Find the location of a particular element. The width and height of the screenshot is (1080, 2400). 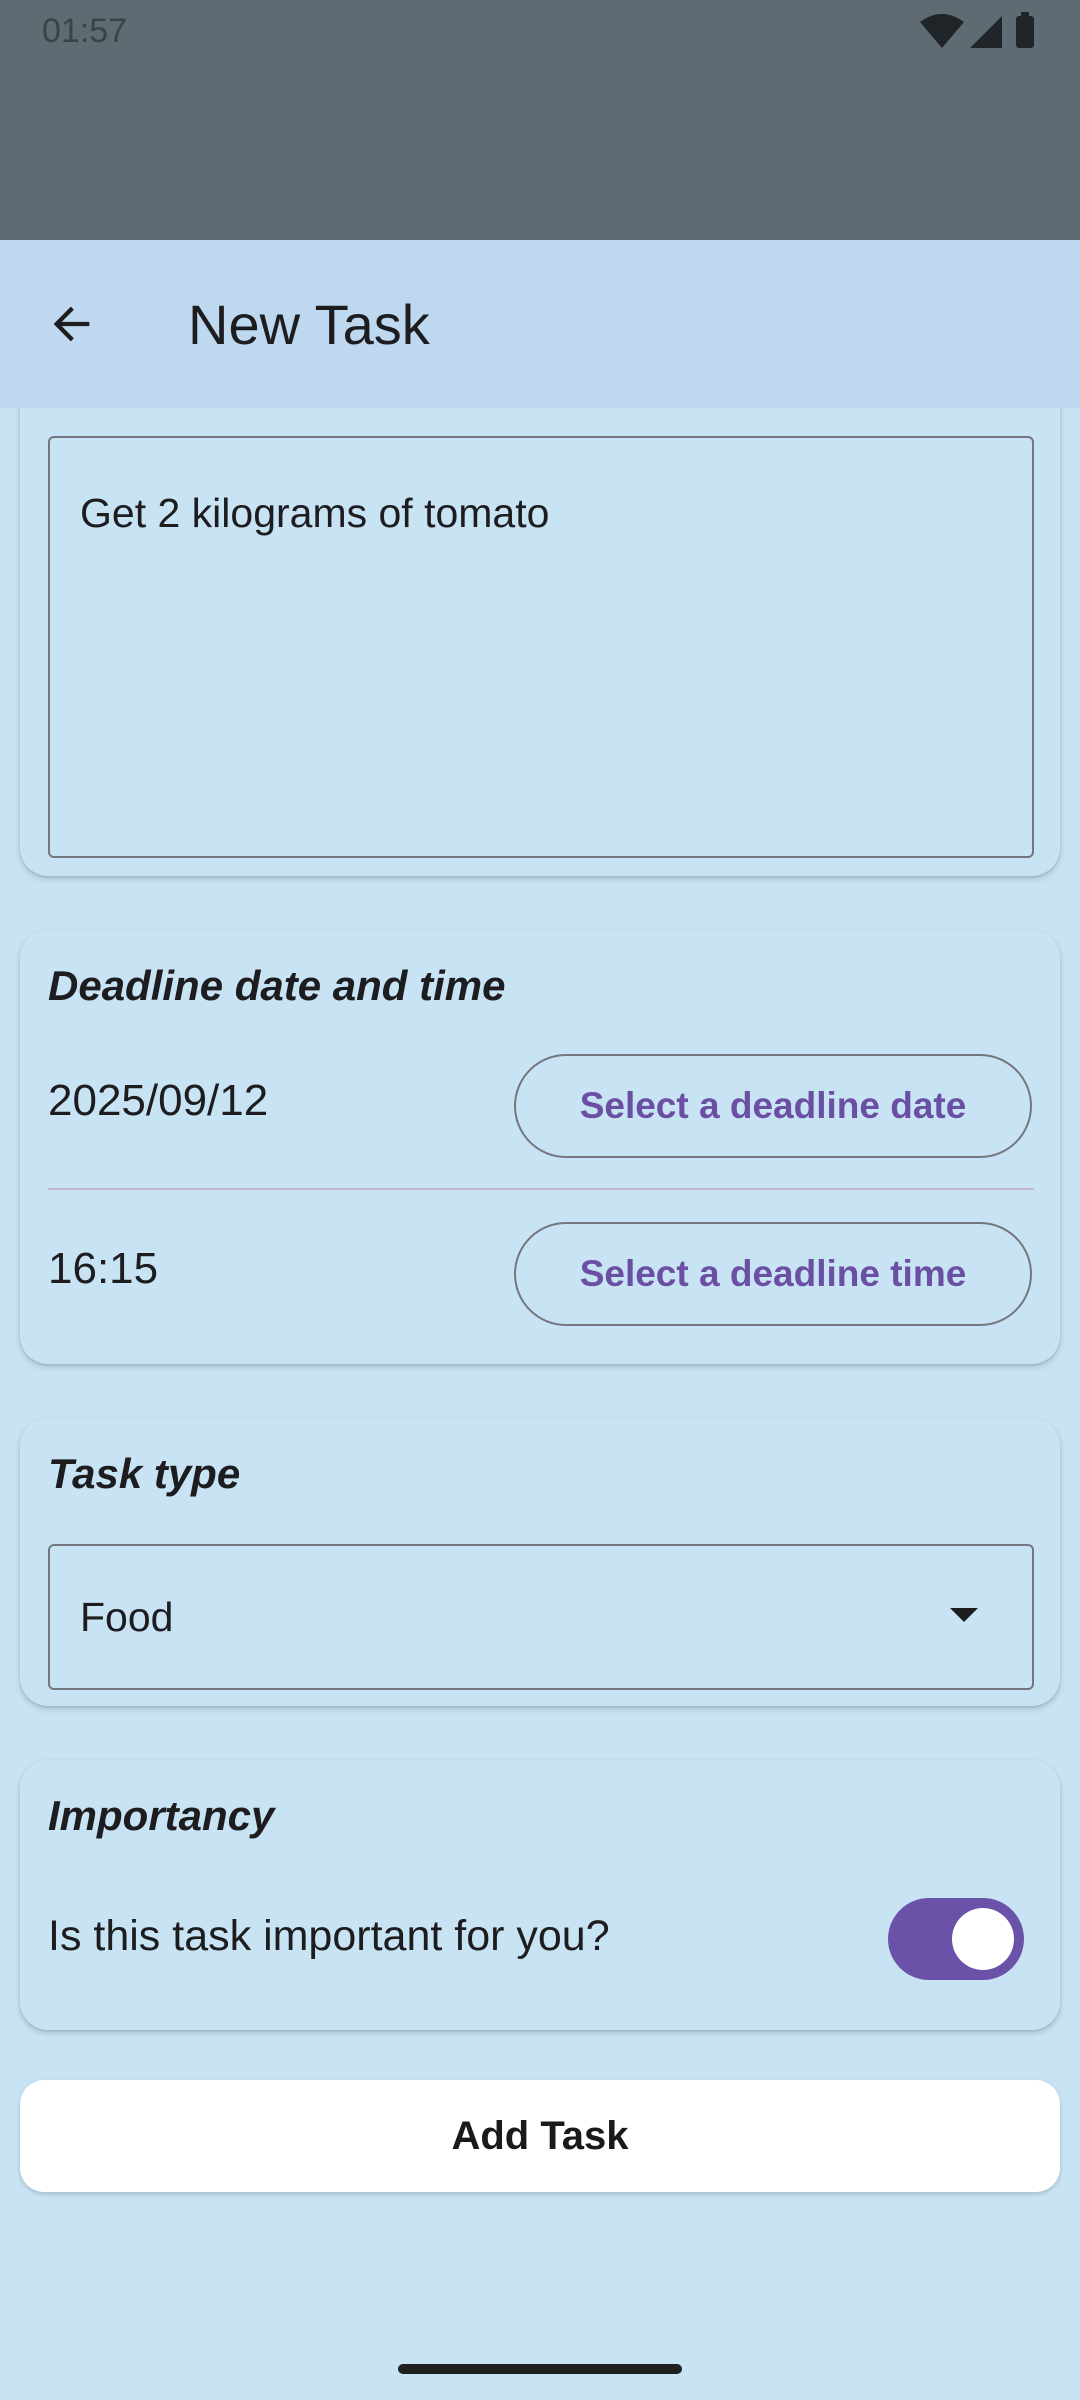

app-bar: New Task is located at coordinates (540, 324).